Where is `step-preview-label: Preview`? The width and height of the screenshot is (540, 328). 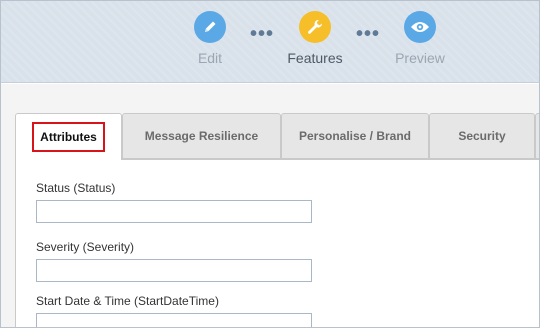
step-preview-label: Preview is located at coordinates (420, 58).